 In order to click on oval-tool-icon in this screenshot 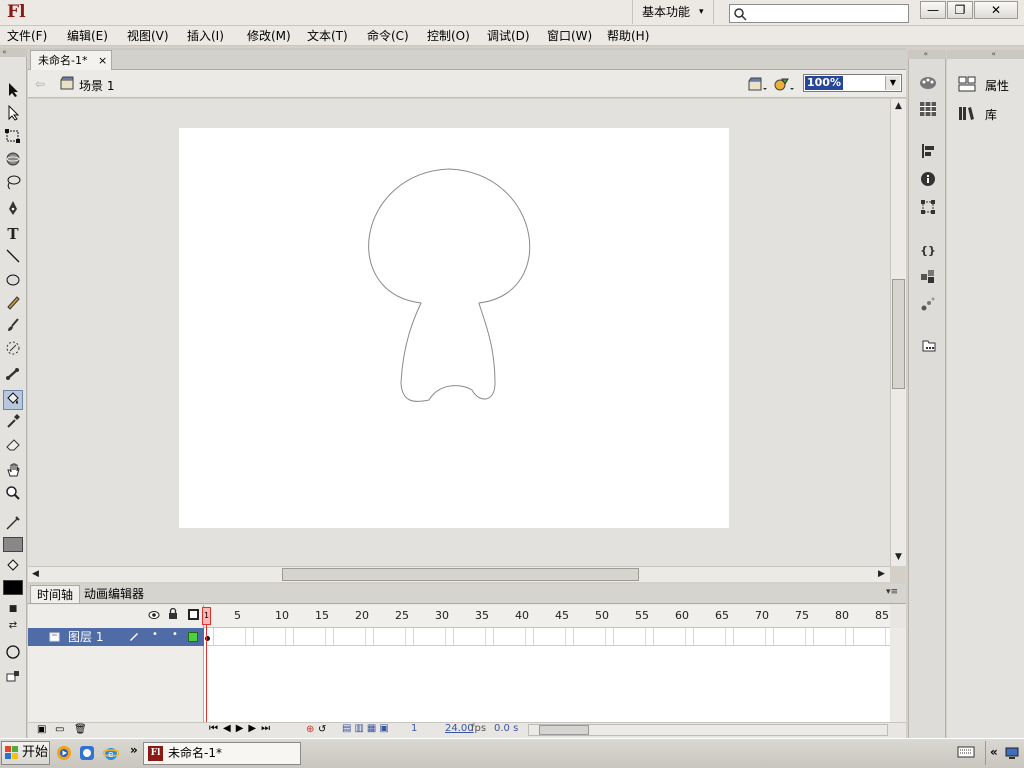, I will do `click(13, 281)`.